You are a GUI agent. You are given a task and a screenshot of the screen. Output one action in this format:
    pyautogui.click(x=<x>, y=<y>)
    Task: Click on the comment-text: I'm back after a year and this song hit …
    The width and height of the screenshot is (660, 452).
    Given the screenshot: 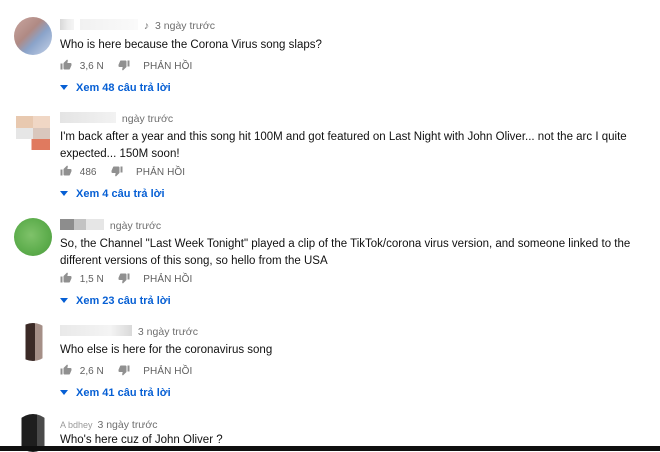 What is the action you would take?
    pyautogui.click(x=343, y=145)
    